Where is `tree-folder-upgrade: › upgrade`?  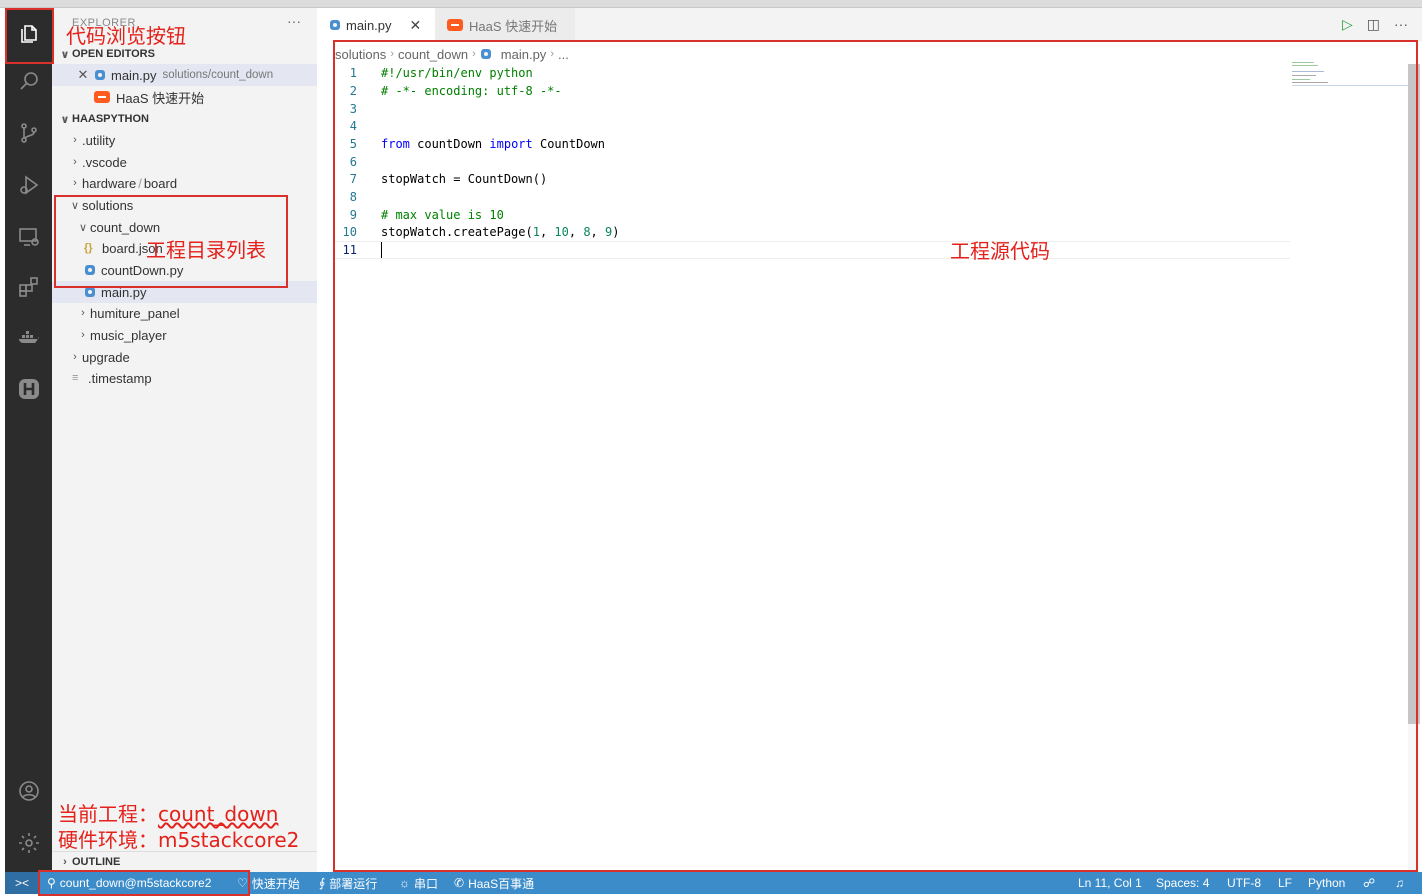
tree-folder-upgrade: › upgrade is located at coordinates (184, 357).